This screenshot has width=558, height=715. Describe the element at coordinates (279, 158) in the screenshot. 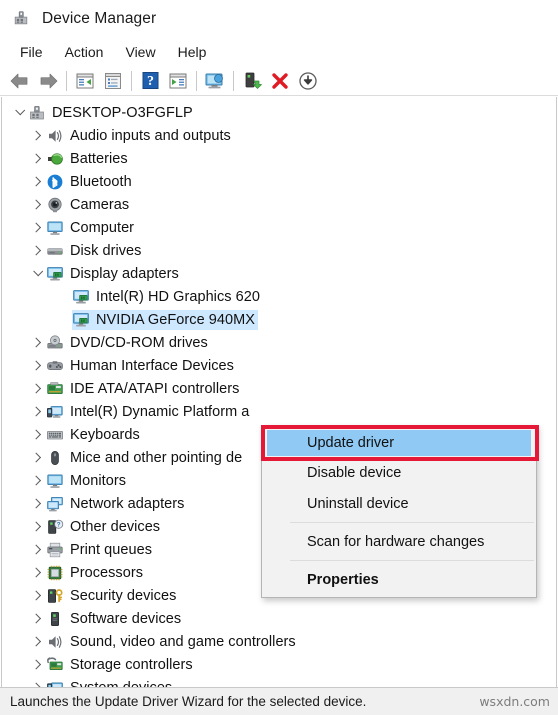

I see `tree-item: Batteries` at that location.